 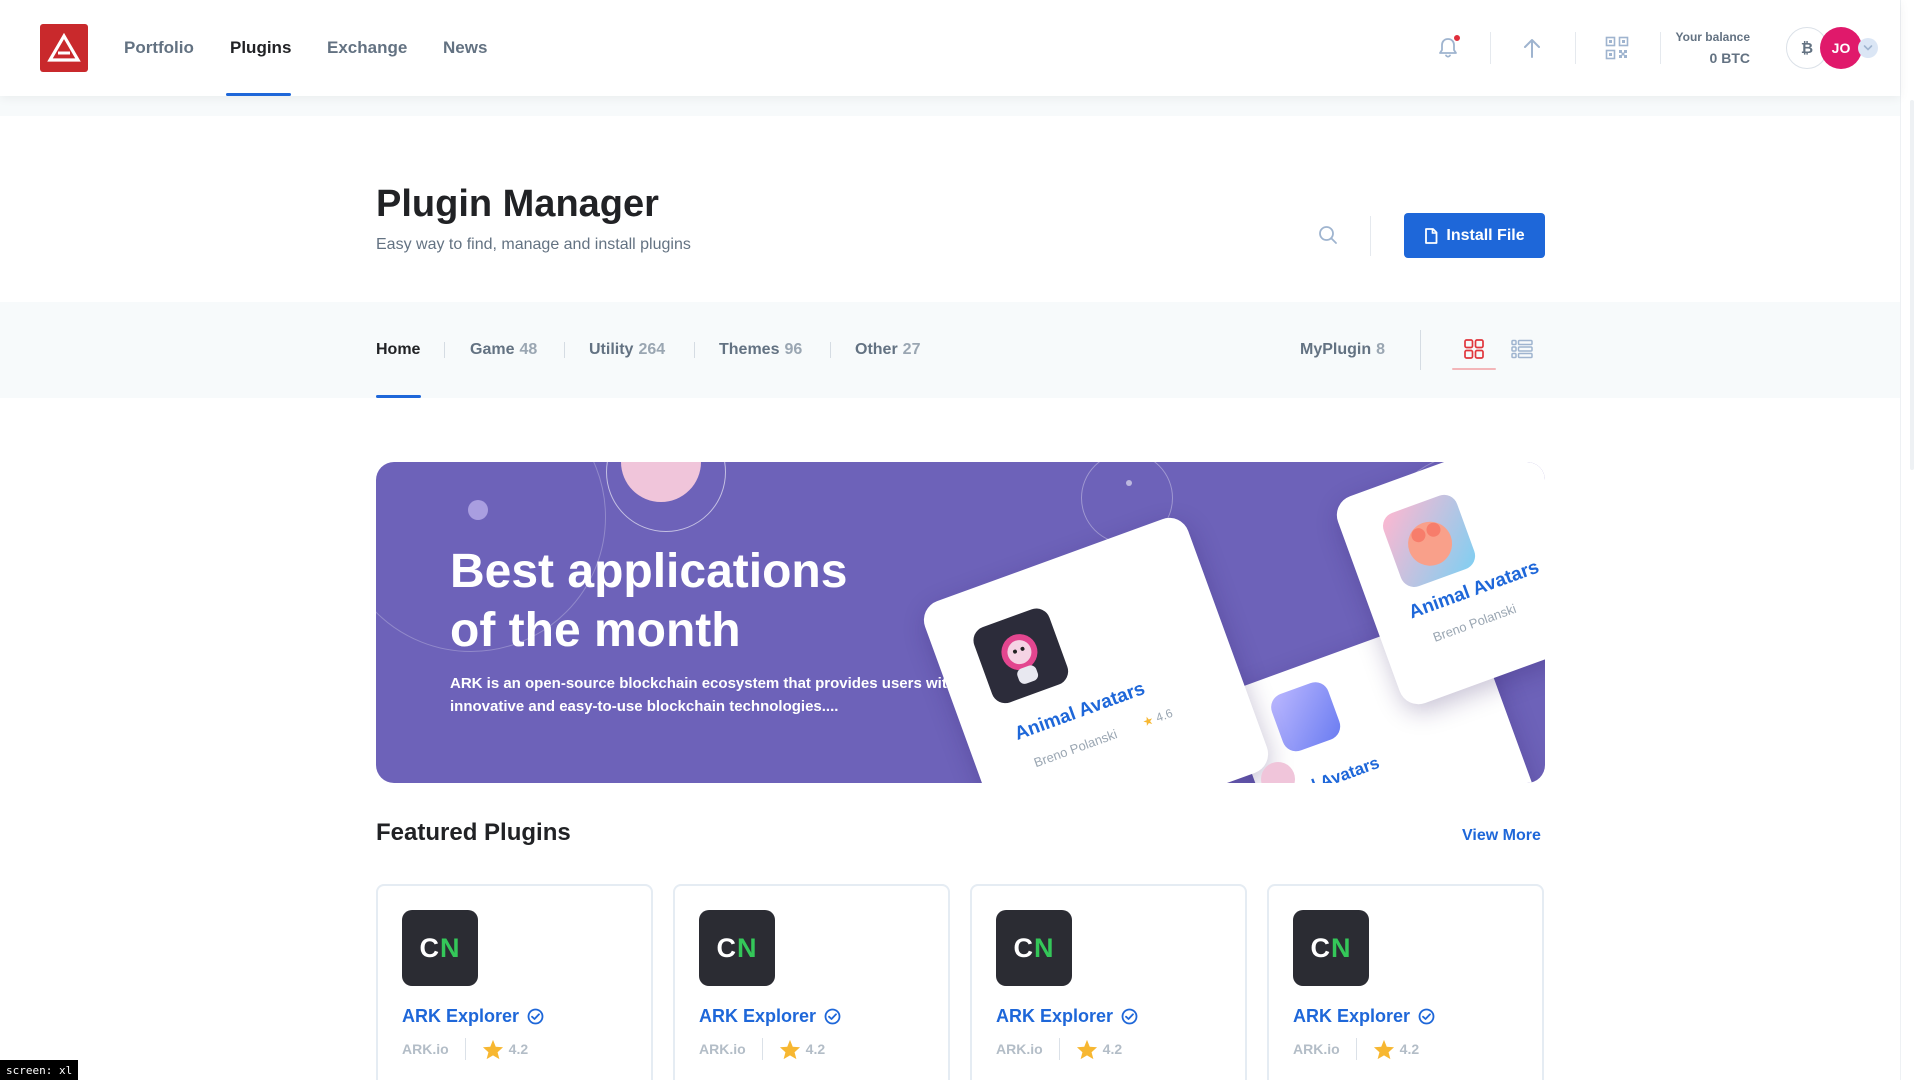 What do you see at coordinates (1370, 236) in the screenshot?
I see `header-divider` at bounding box center [1370, 236].